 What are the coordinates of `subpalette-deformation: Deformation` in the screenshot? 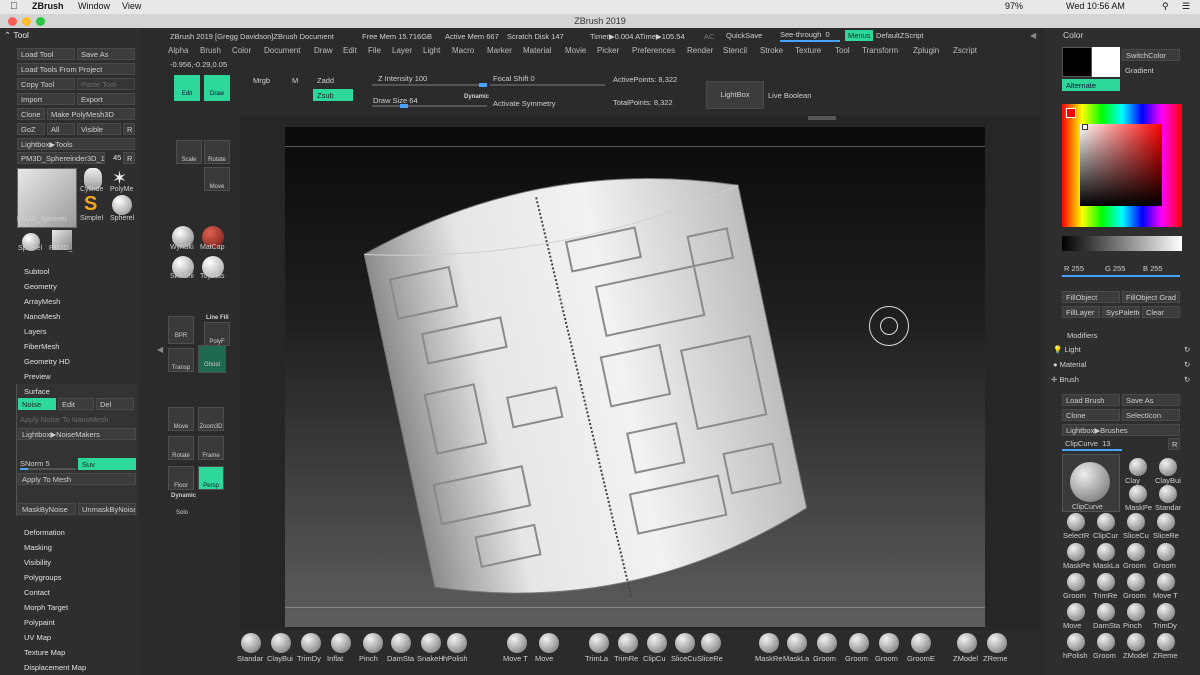 It's located at (44, 532).